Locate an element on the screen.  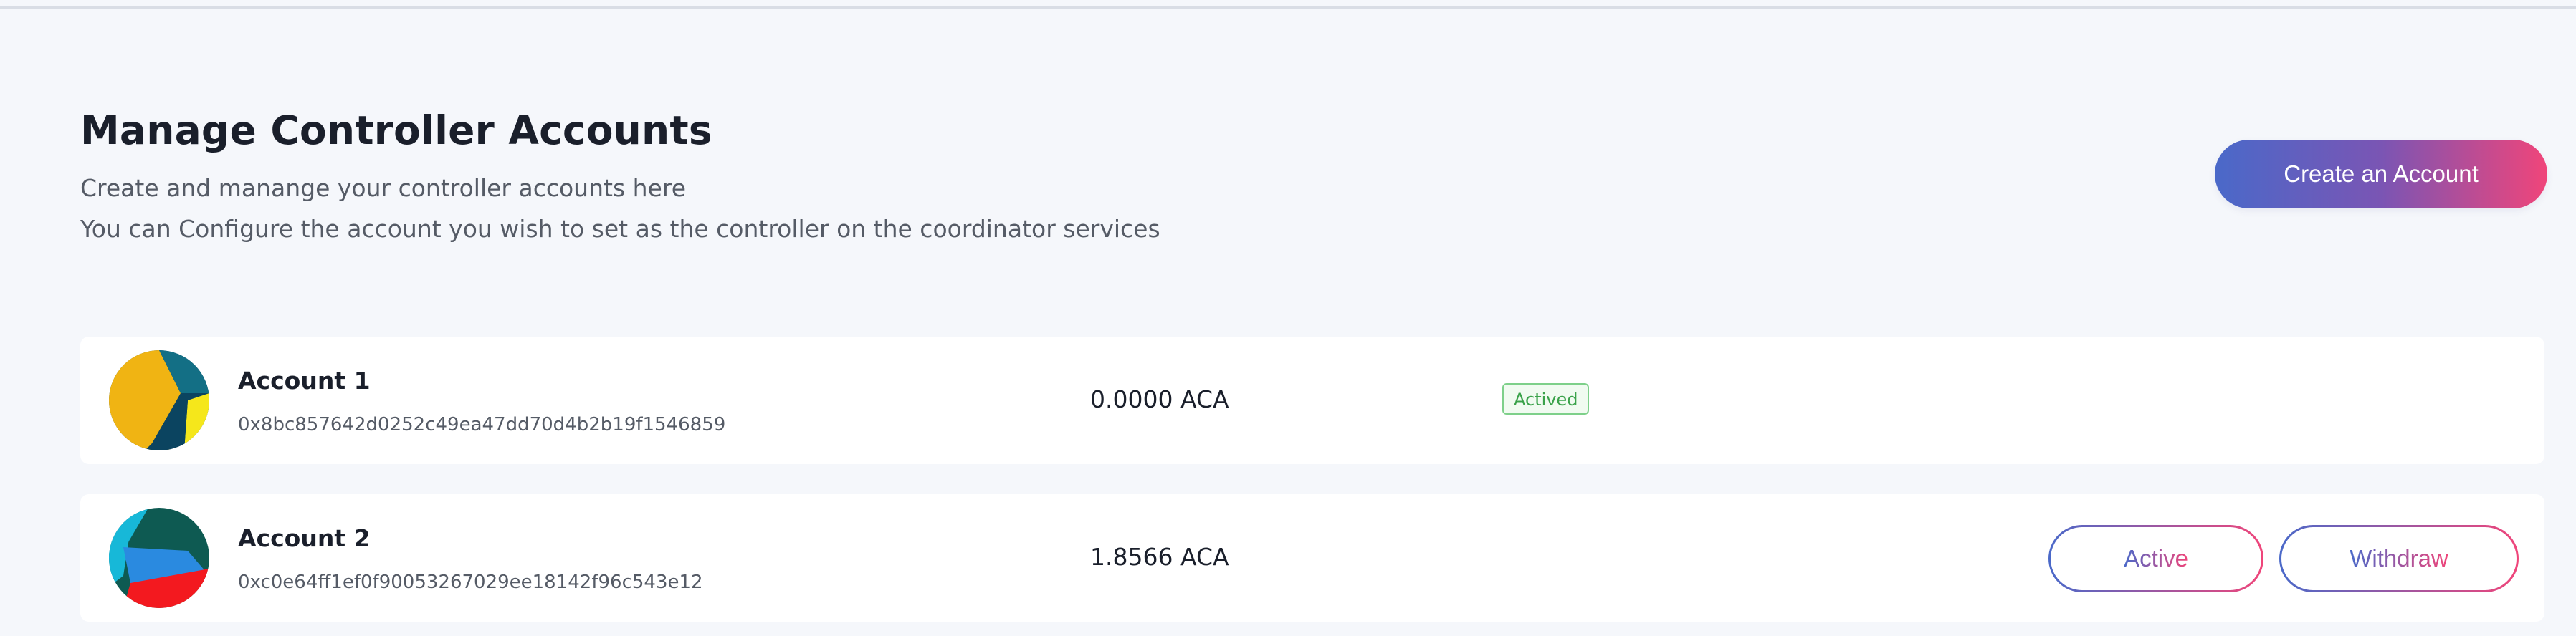
account-name: Account 1 is located at coordinates (304, 381).